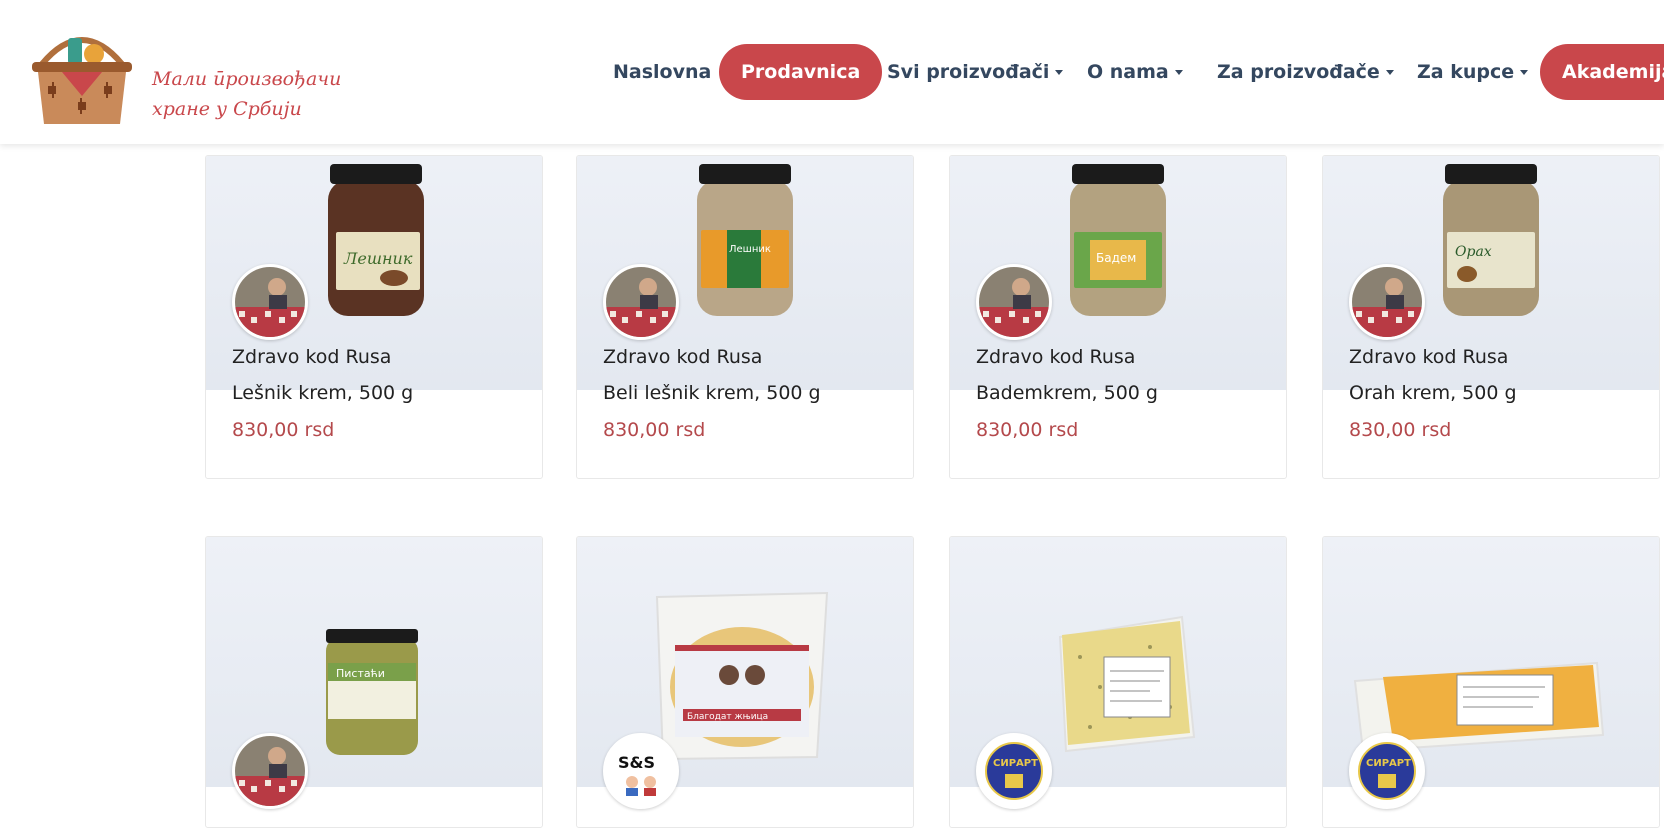 The width and height of the screenshot is (1664, 828). I want to click on product-card: Пистаћи, so click(374, 682).